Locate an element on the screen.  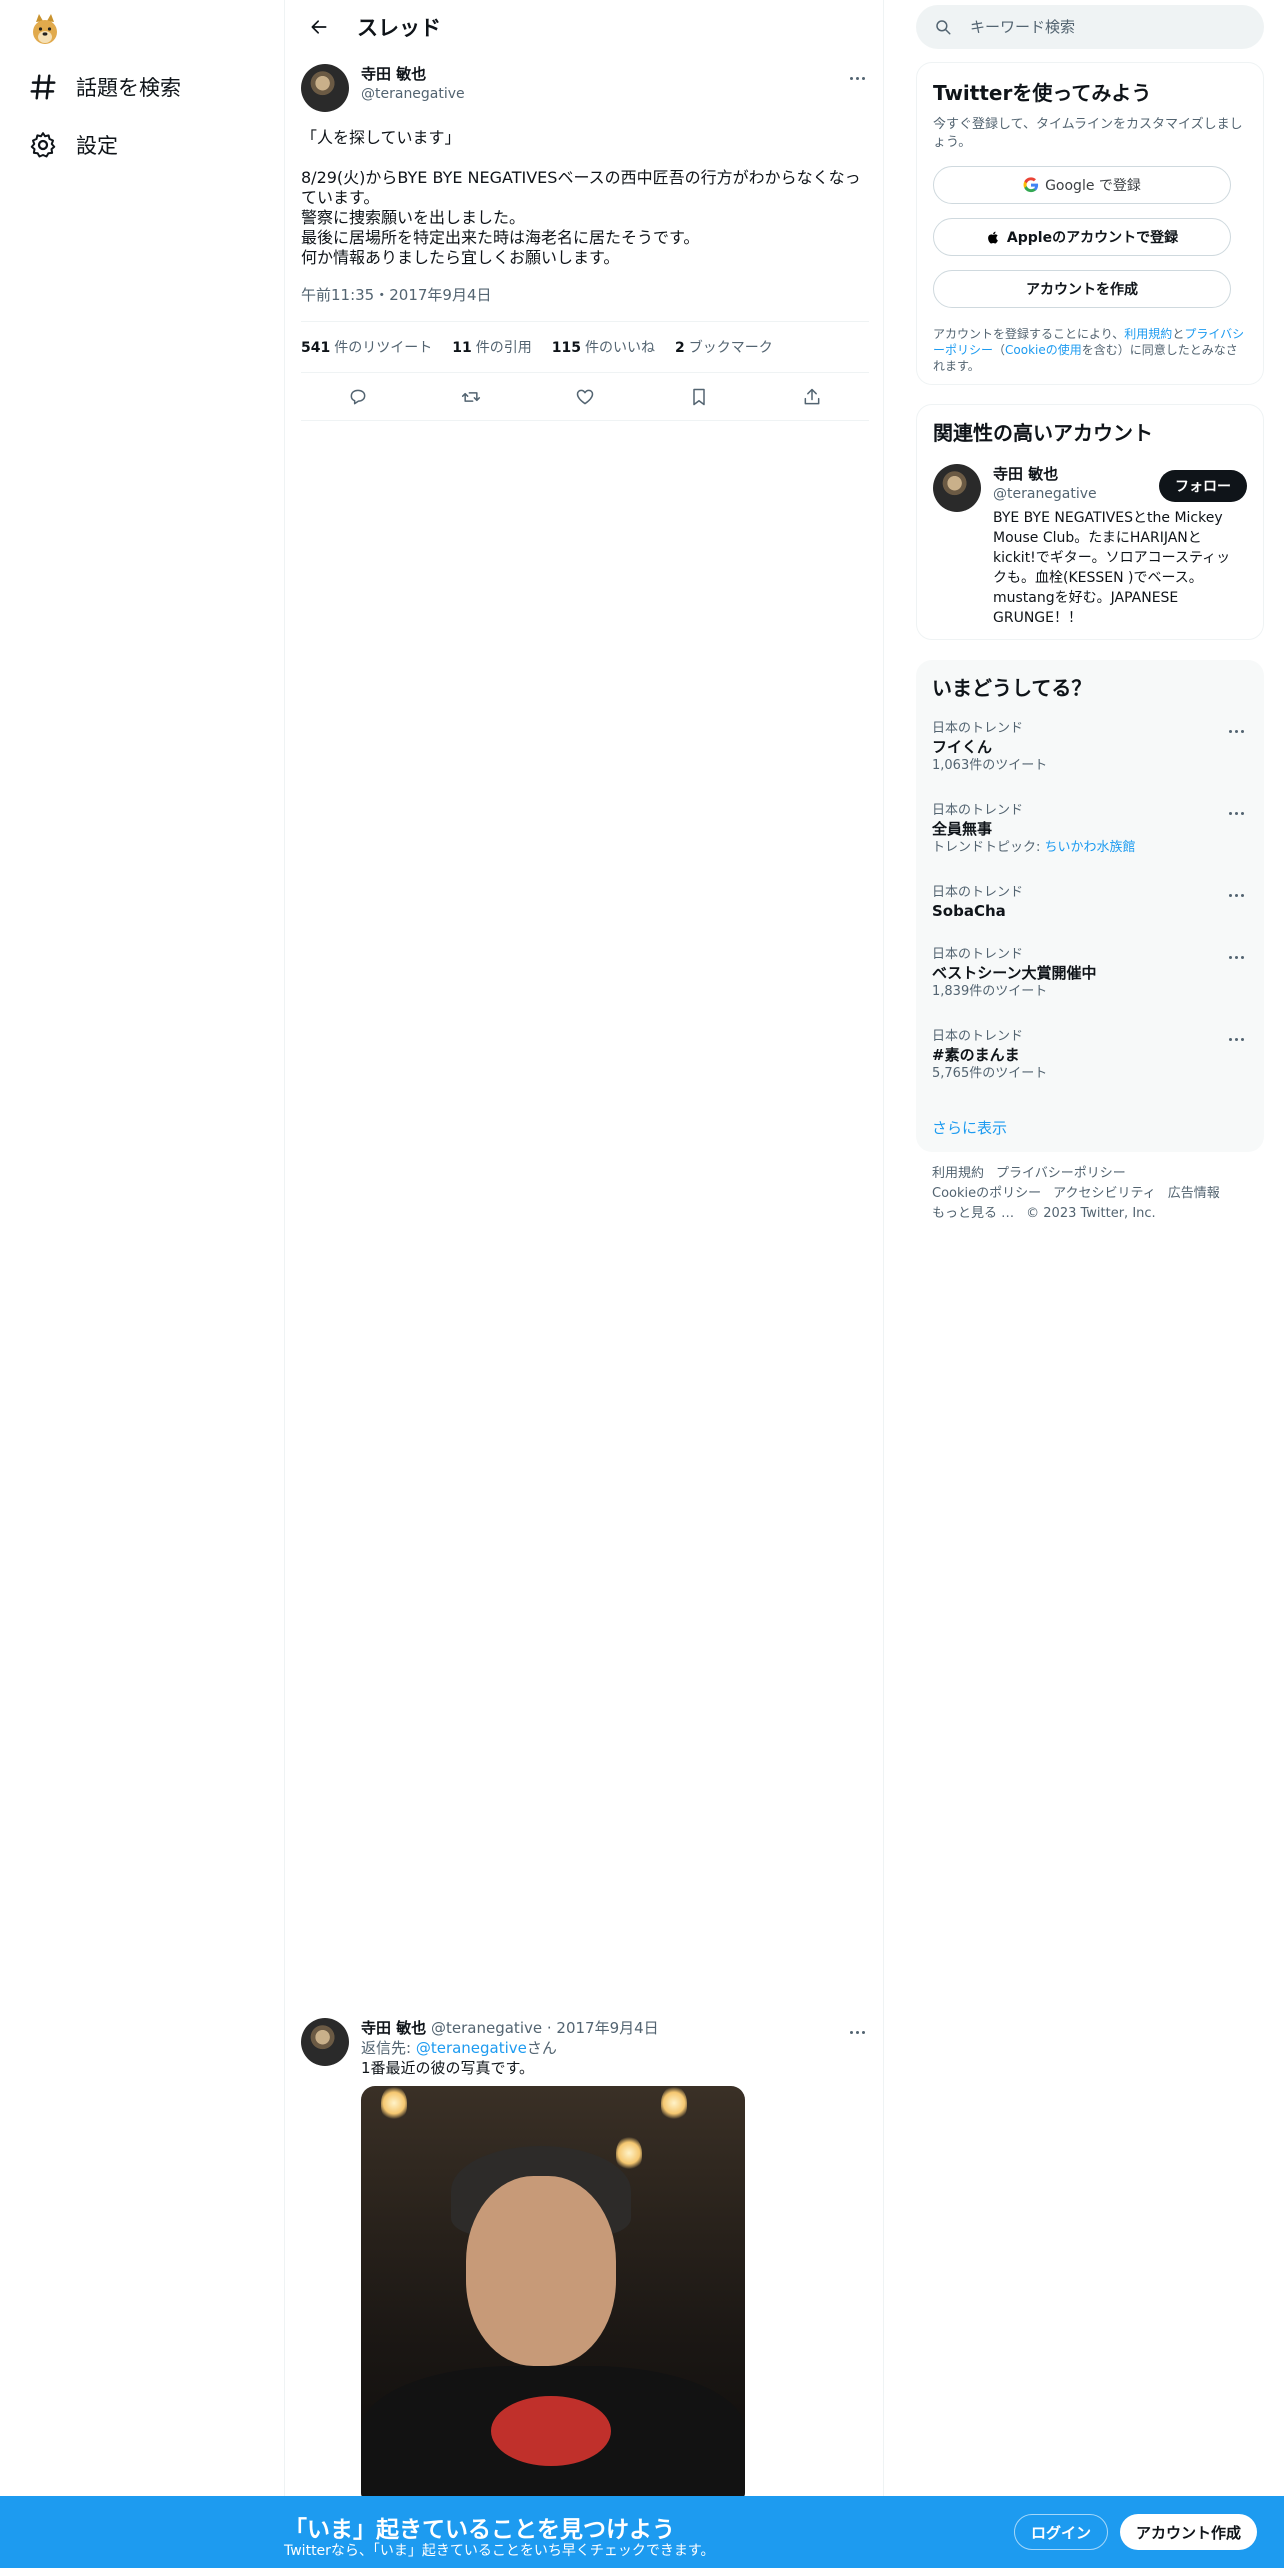
create-account-label: アカウントを作成 is located at coordinates (1082, 290).